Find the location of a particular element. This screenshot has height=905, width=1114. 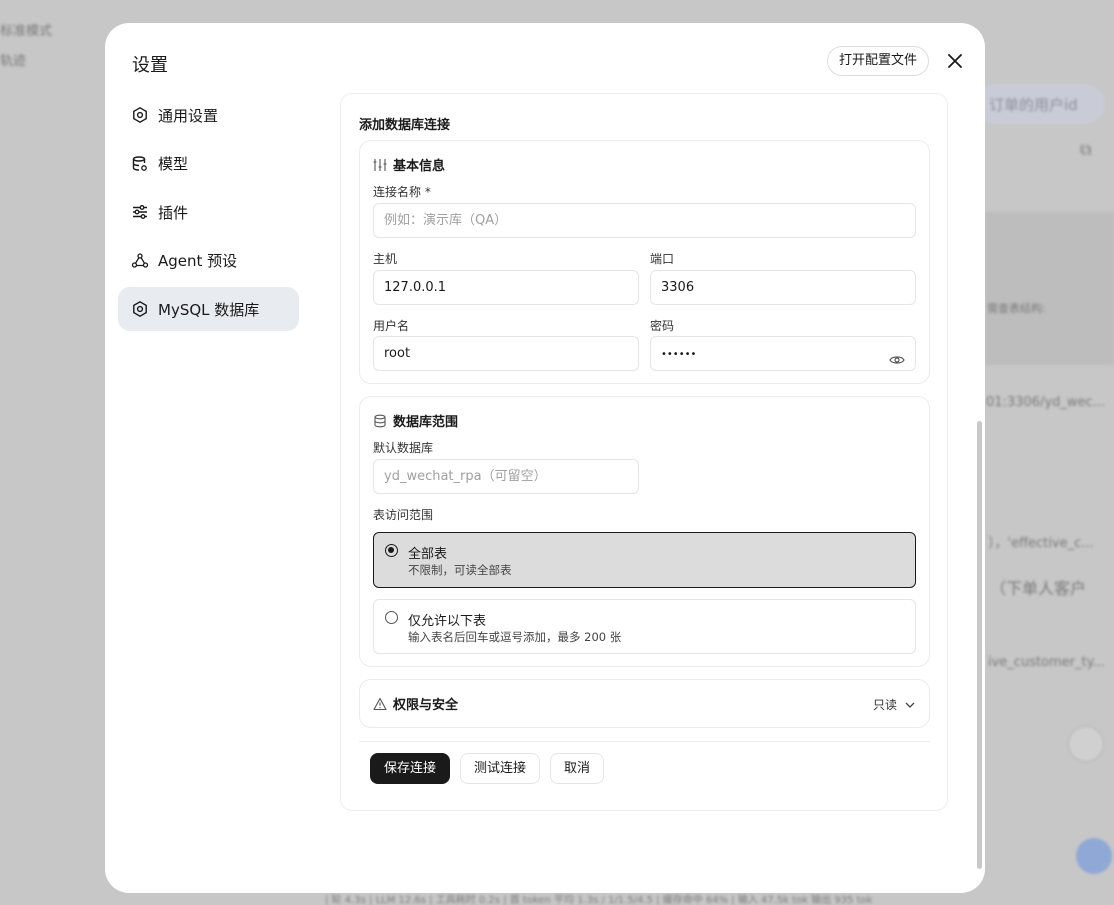

sidebar-item-plugins: 插件 is located at coordinates (208, 212).